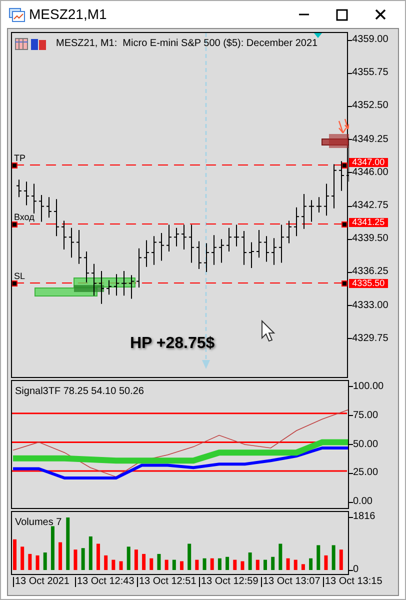 This screenshot has height=600, width=406. Describe the element at coordinates (370, 305) in the screenshot. I see `price-axis-label: 4333.00` at that location.